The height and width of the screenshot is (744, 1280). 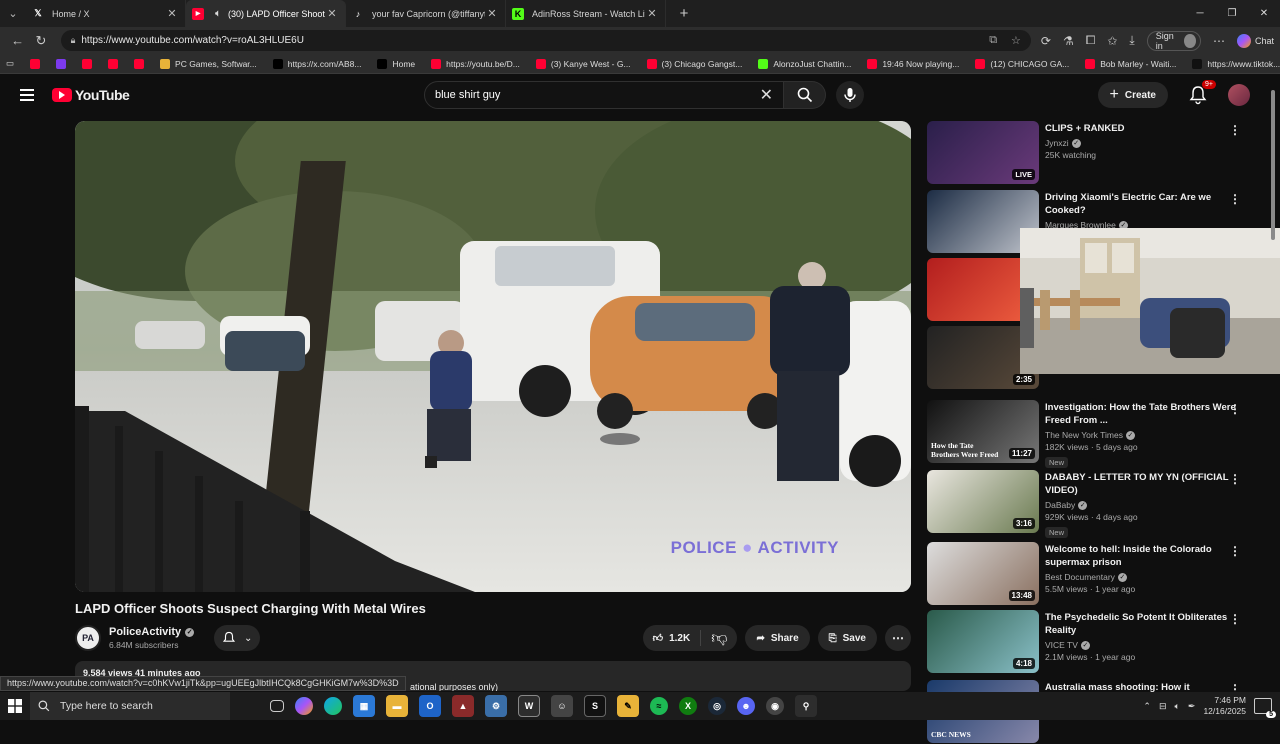 What do you see at coordinates (684, 13) in the screenshot?
I see `new-tab-button: +` at bounding box center [684, 13].